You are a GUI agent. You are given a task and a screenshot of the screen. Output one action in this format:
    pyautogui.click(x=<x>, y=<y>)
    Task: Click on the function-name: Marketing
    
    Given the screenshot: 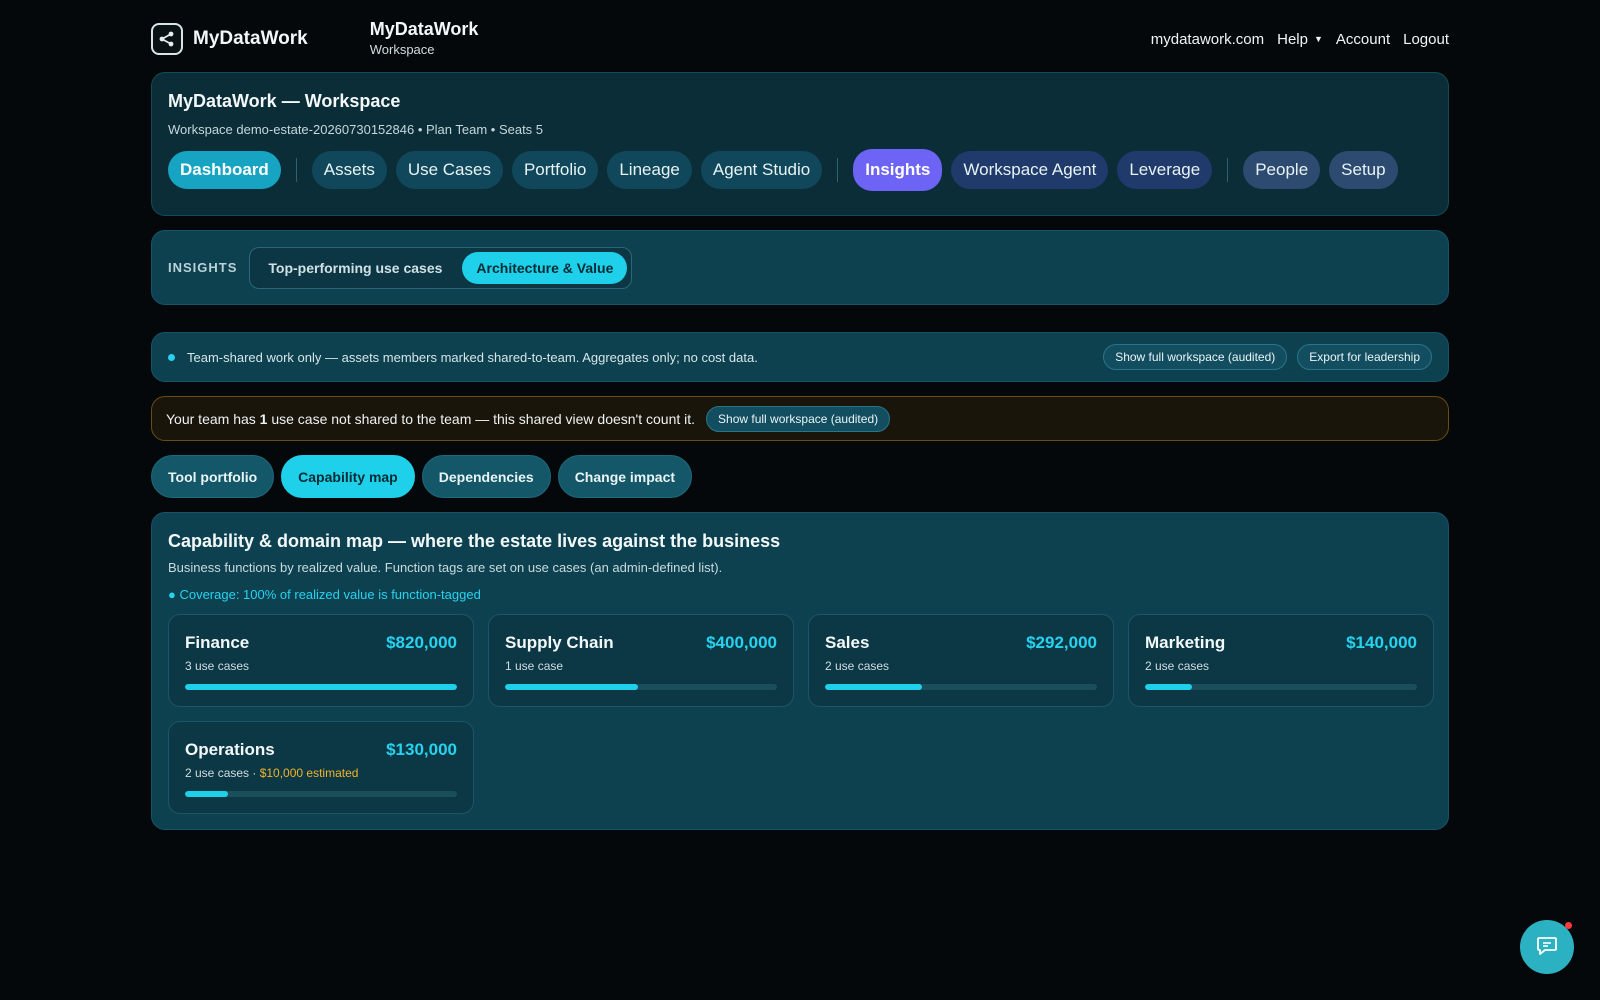 What is the action you would take?
    pyautogui.click(x=1185, y=642)
    